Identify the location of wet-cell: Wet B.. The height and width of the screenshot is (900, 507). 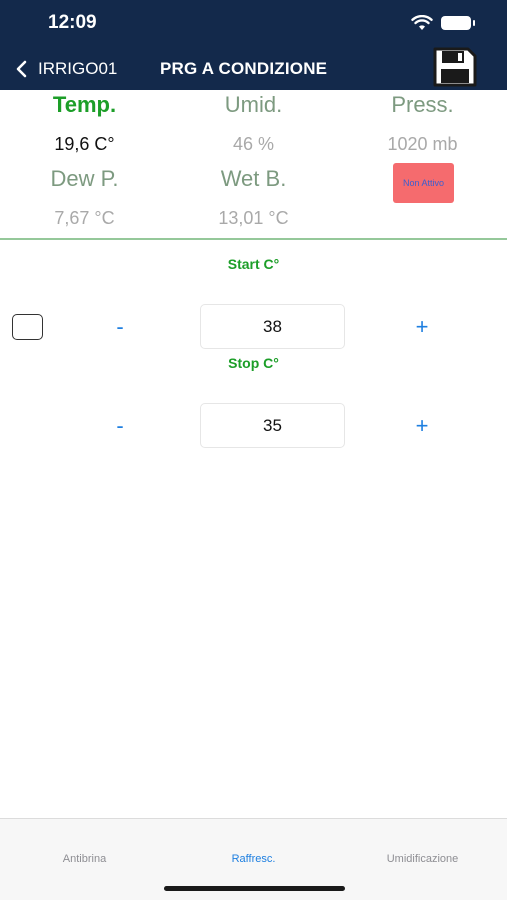
(253, 179).